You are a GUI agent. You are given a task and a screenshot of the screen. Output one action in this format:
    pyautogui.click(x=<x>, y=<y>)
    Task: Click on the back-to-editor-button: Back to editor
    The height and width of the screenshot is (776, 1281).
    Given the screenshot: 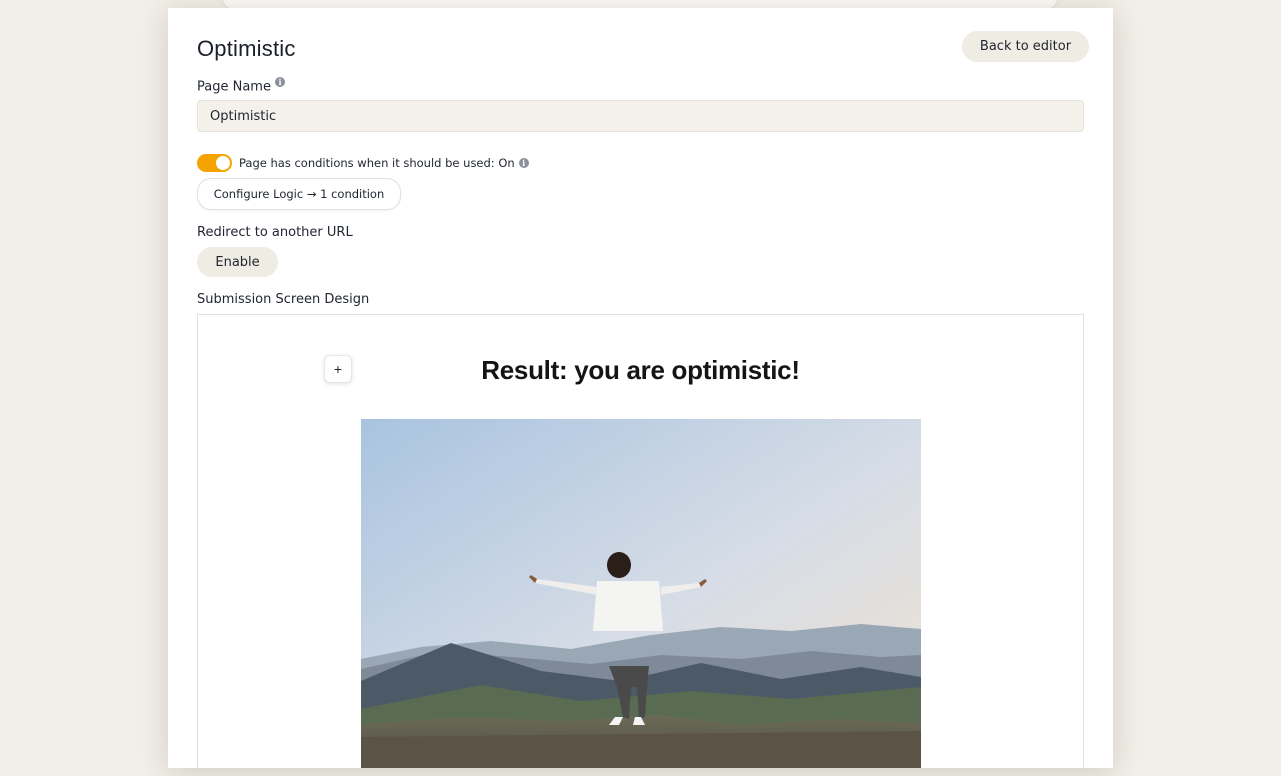 What is the action you would take?
    pyautogui.click(x=1025, y=46)
    